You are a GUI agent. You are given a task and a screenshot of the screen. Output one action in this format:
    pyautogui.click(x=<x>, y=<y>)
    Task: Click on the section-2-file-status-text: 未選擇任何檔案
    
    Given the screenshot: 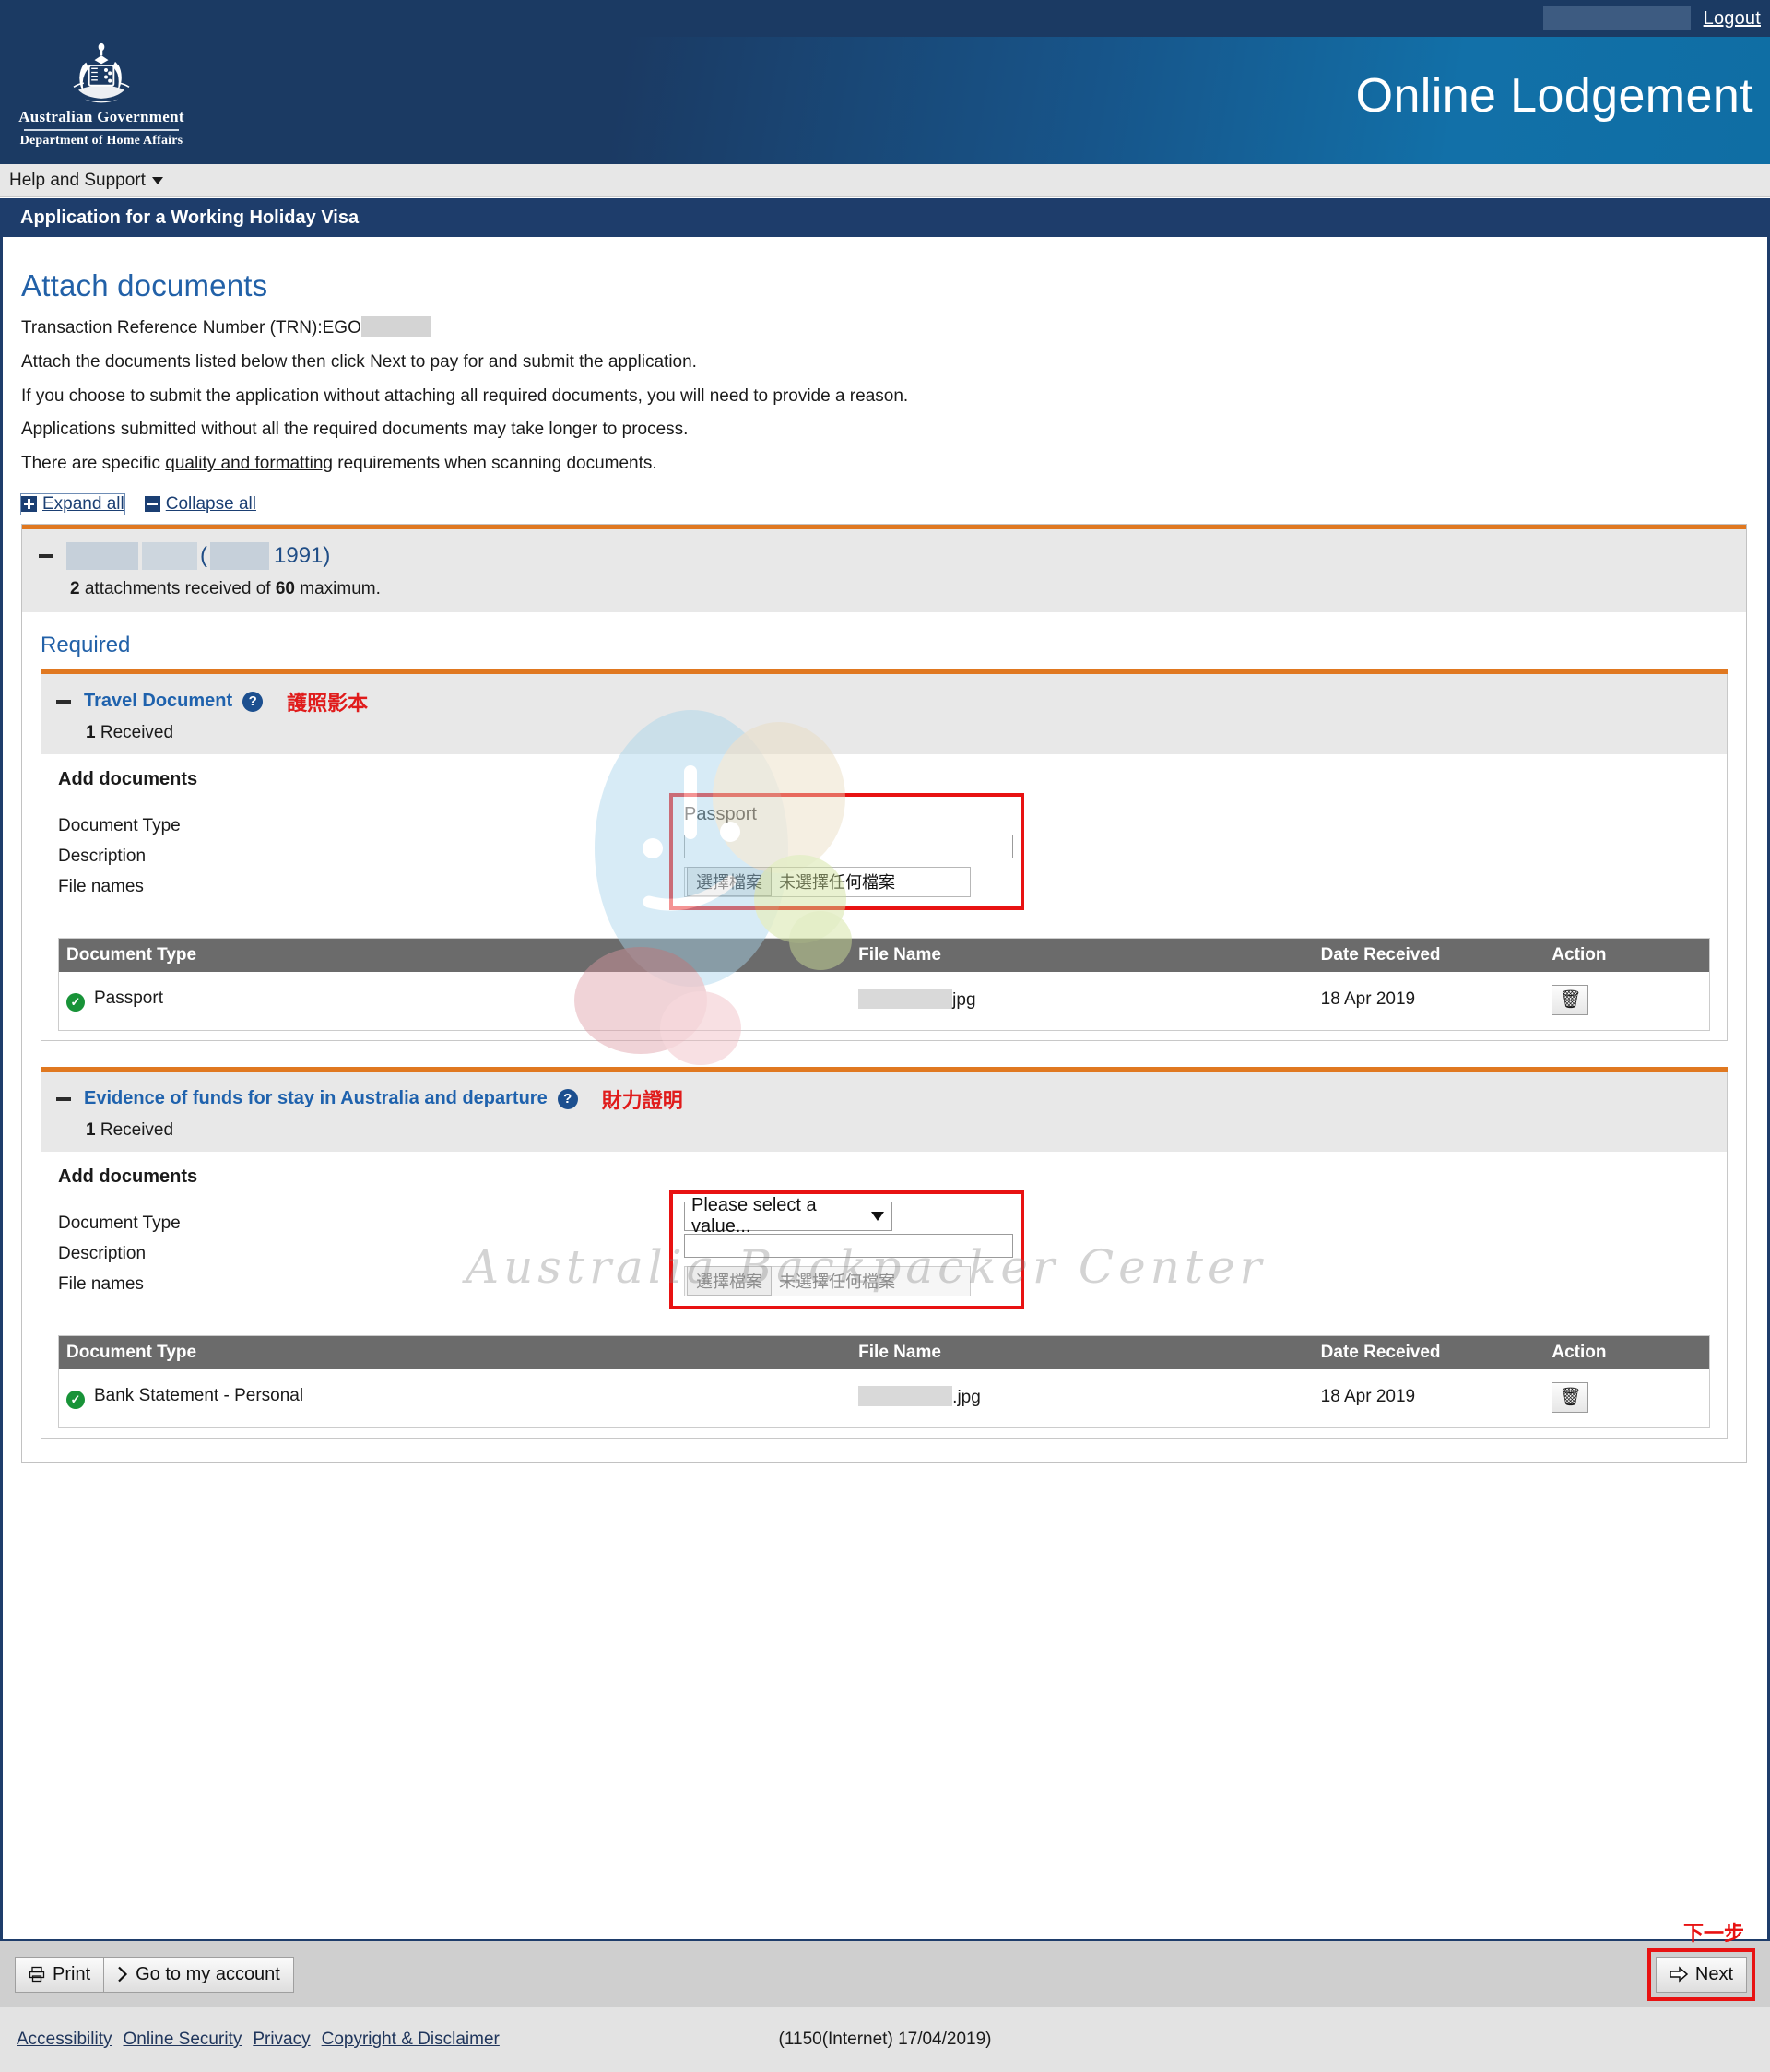 What is the action you would take?
    pyautogui.click(x=837, y=1282)
    